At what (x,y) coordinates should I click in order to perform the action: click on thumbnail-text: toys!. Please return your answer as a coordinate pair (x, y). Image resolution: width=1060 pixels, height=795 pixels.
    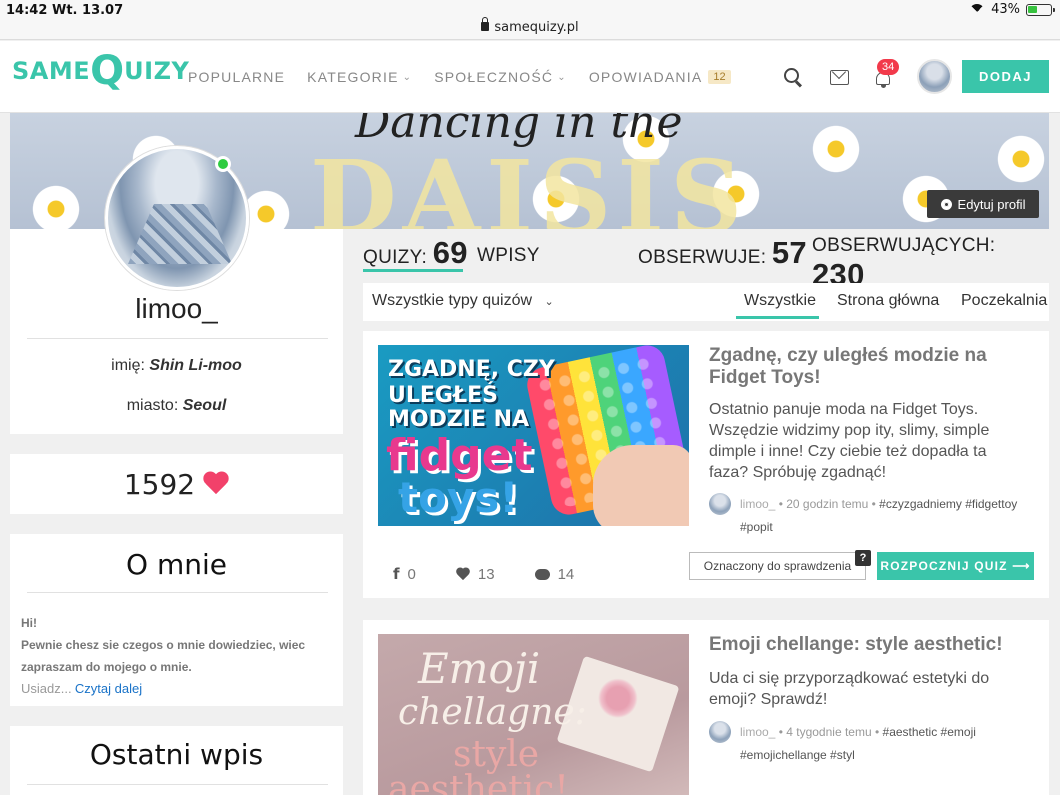
    Looking at the image, I should click on (458, 497).